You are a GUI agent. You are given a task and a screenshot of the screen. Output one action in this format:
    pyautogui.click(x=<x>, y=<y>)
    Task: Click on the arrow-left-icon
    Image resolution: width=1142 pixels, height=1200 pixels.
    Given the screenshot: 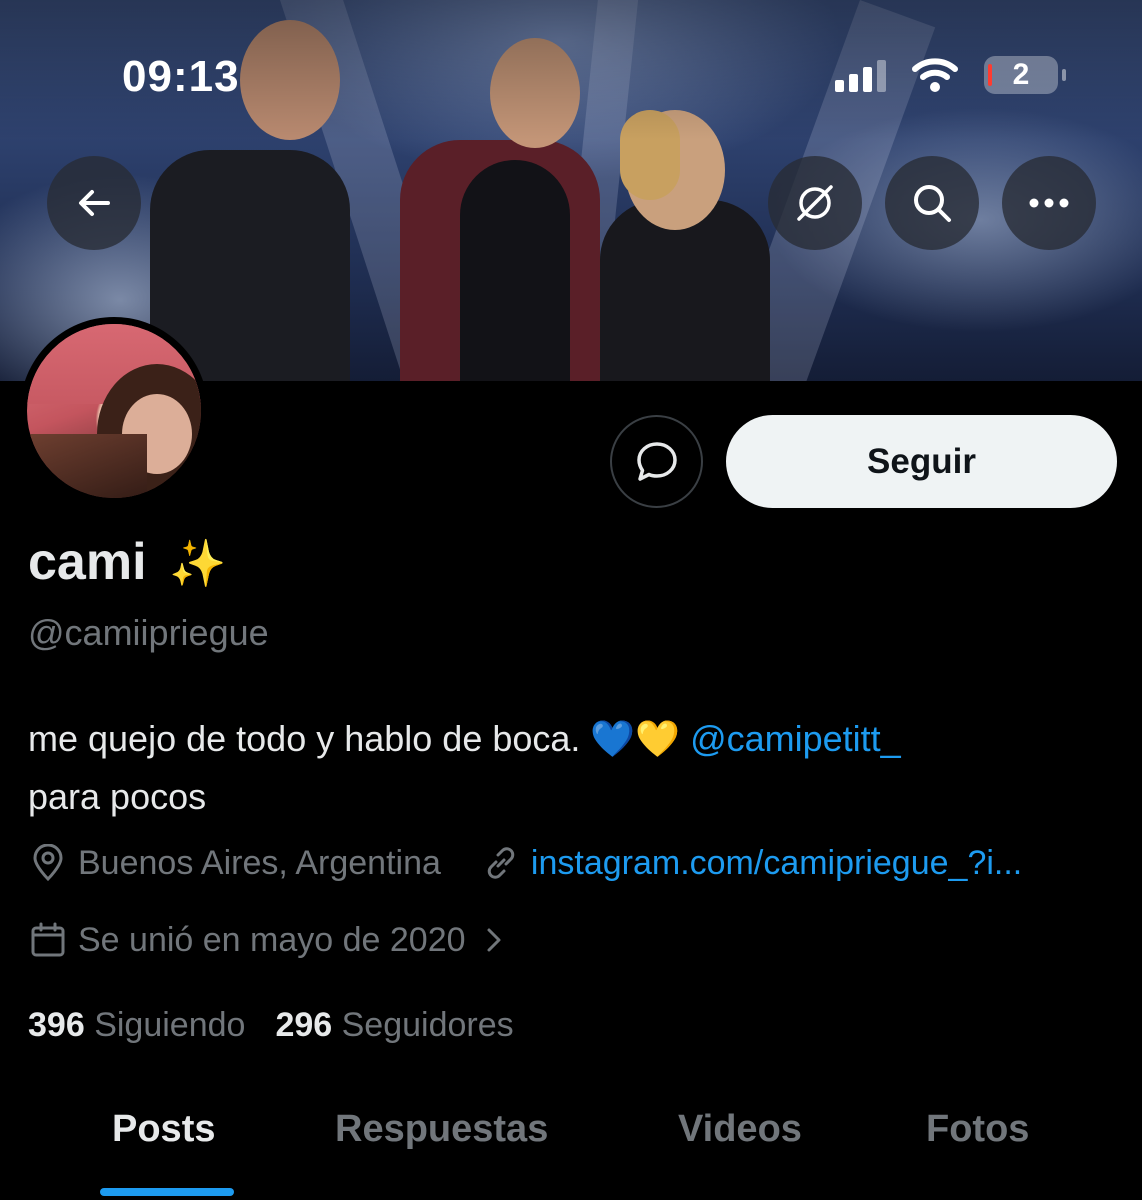 What is the action you would take?
    pyautogui.click(x=94, y=203)
    